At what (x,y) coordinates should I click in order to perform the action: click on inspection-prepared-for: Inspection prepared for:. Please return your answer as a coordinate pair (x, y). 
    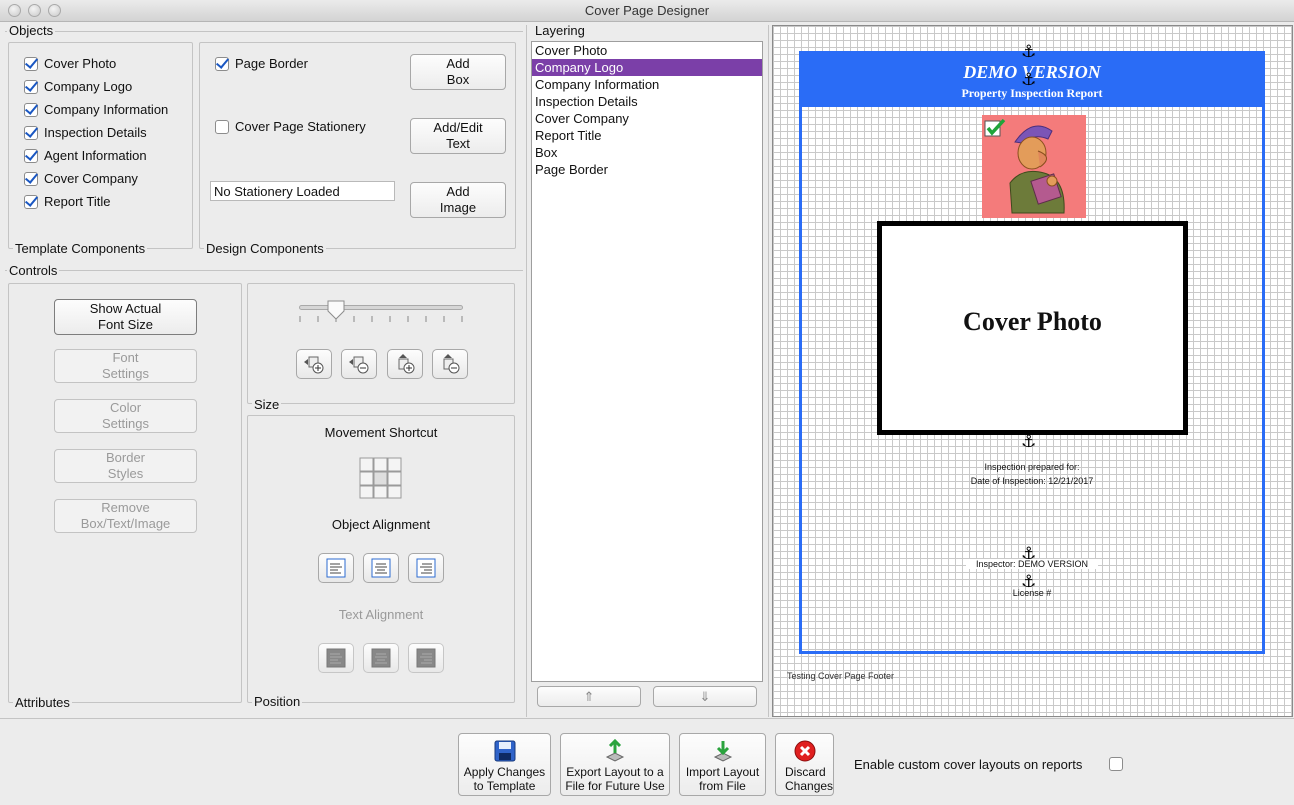
    Looking at the image, I should click on (1032, 467).